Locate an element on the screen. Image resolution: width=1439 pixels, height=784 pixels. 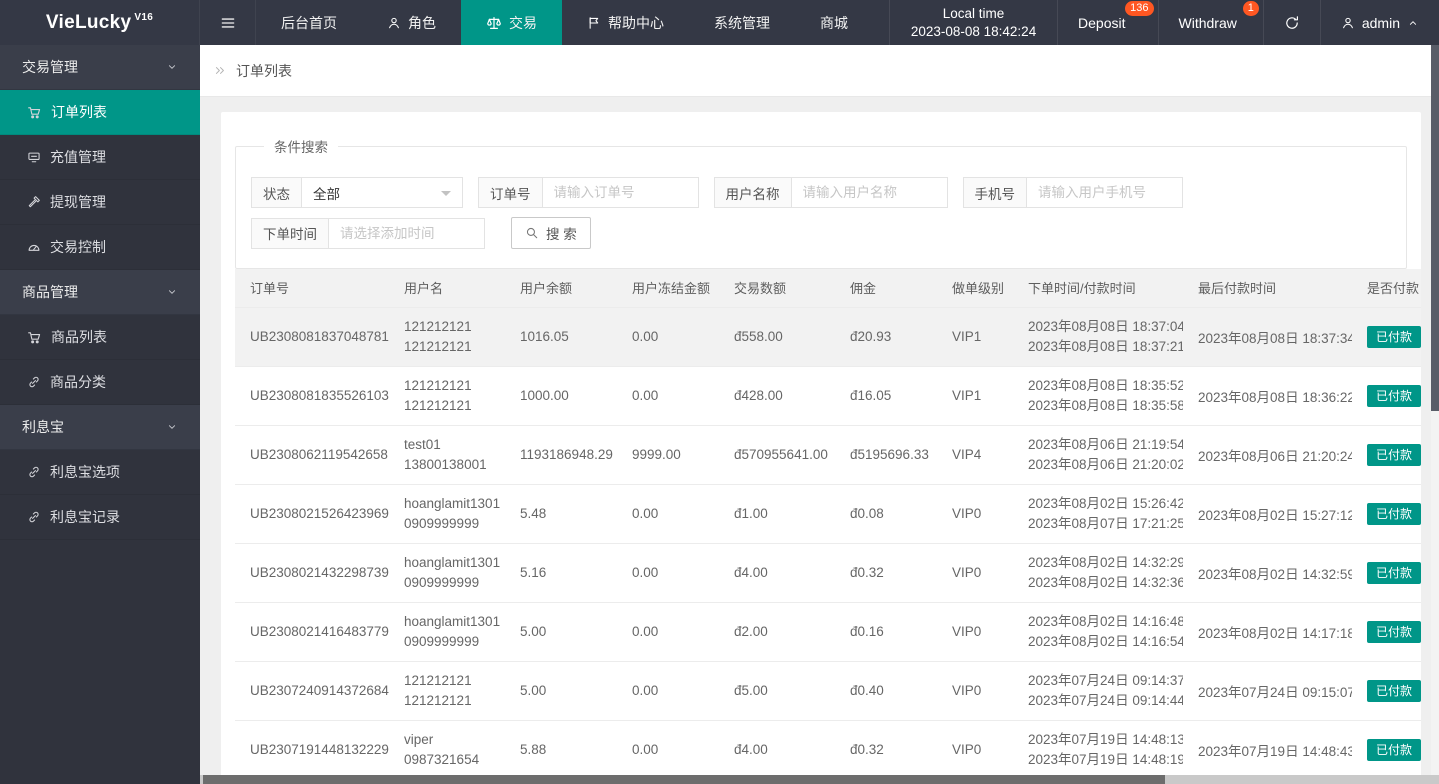
chevron-up-icon is located at coordinates (1413, 23).